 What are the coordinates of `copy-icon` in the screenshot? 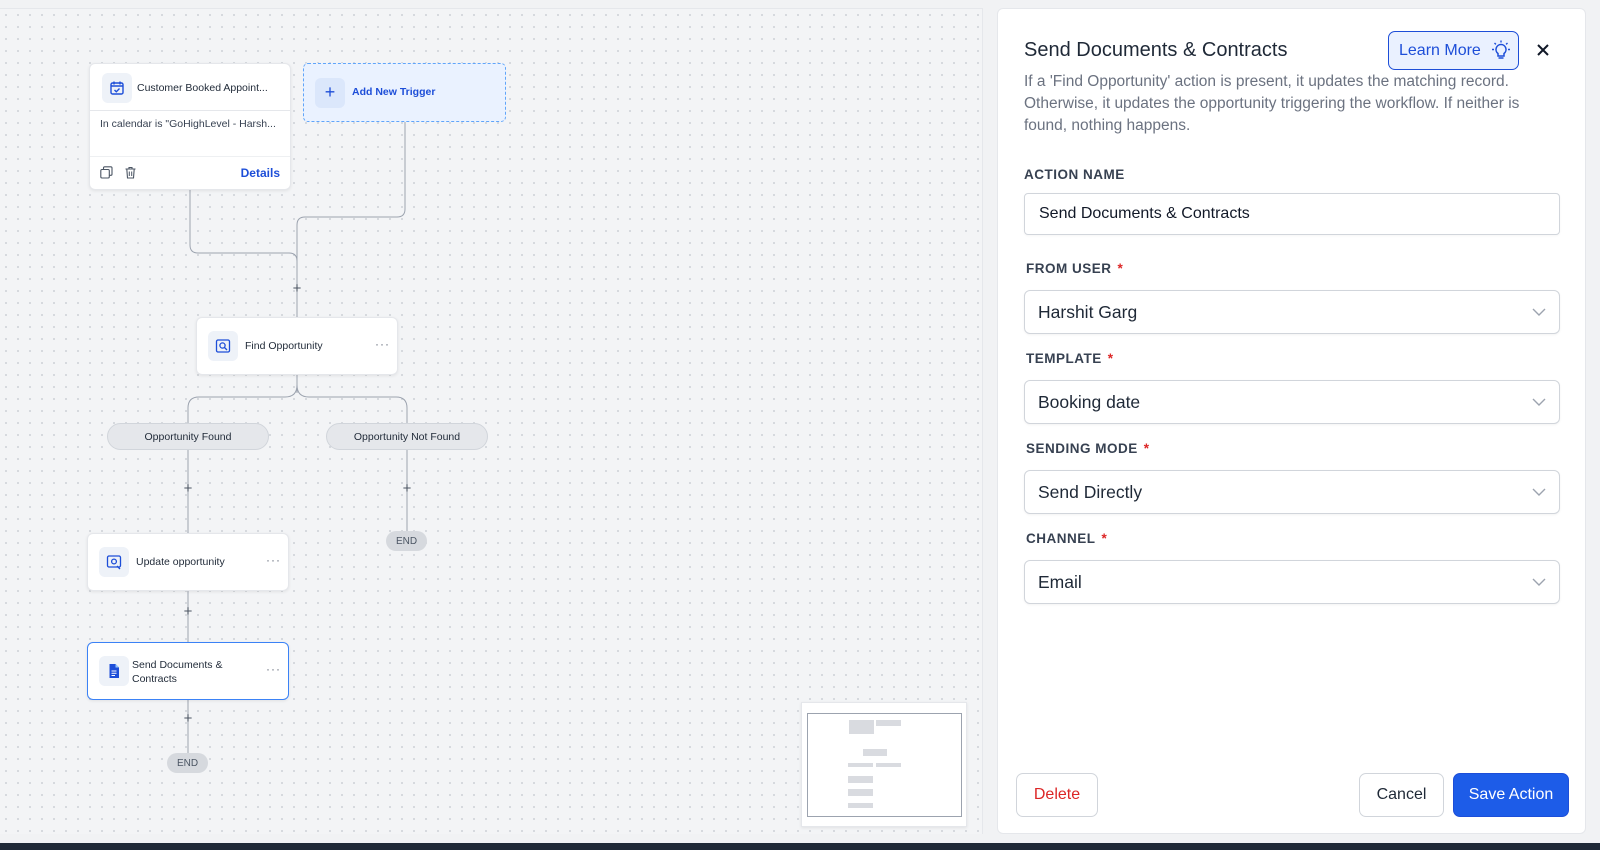 It's located at (106, 175).